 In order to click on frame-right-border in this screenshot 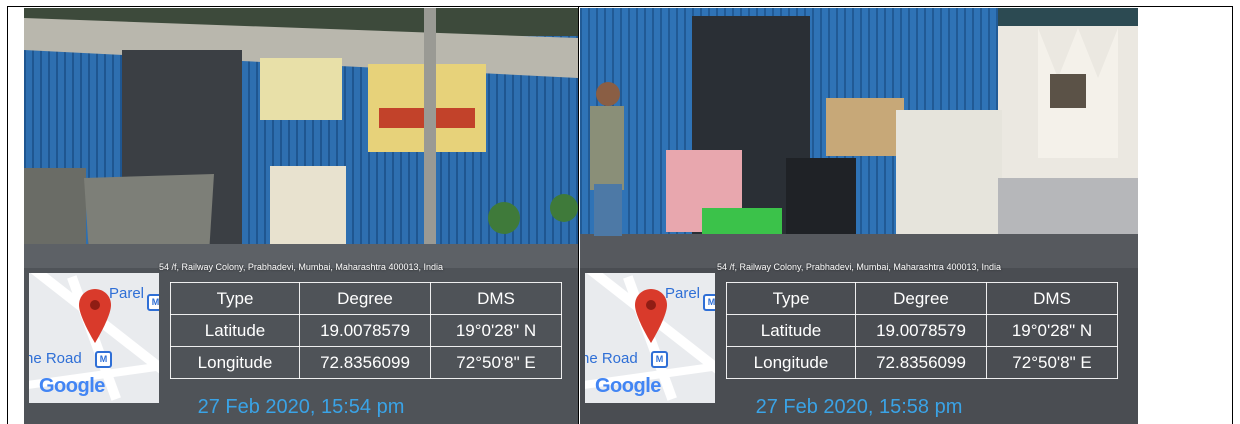, I will do `click(1232, 215)`.